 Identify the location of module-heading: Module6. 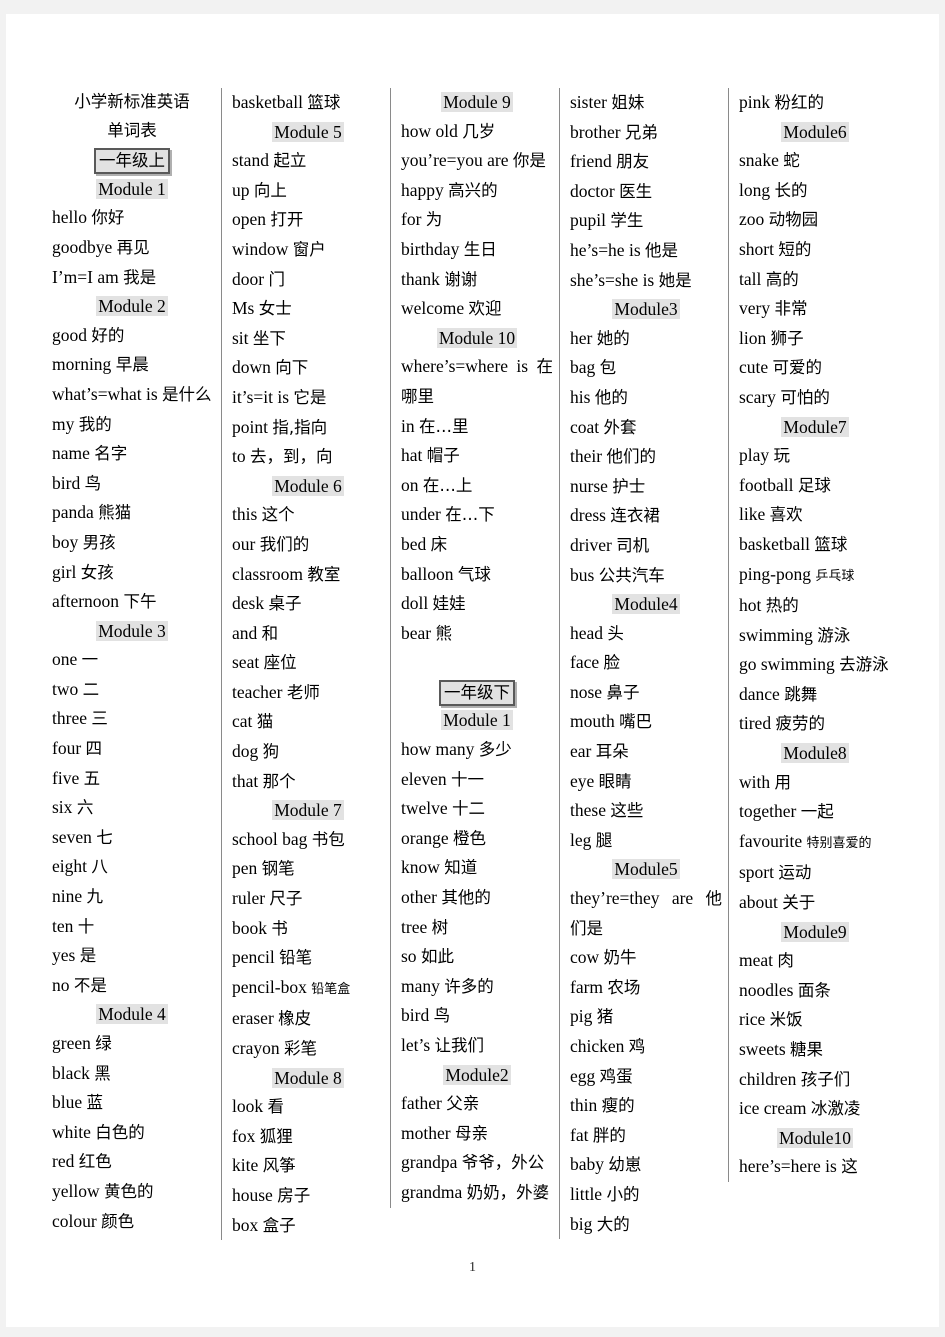
(815, 132).